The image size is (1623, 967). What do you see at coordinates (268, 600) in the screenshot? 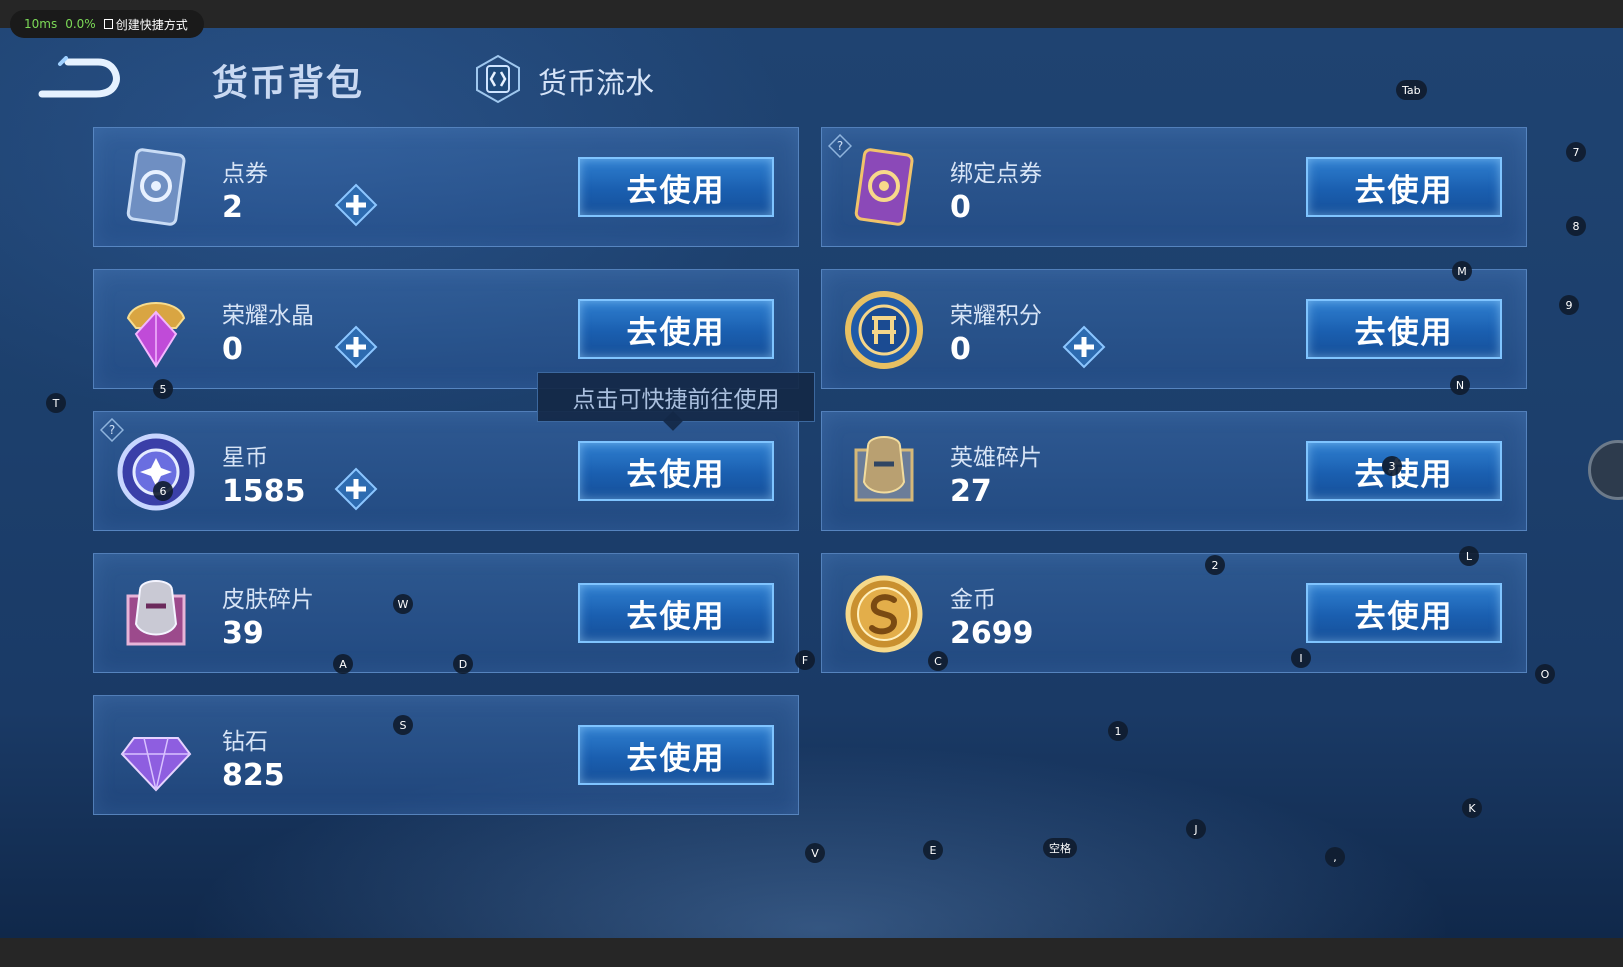
I see `currency-name: 皮肤碎片` at bounding box center [268, 600].